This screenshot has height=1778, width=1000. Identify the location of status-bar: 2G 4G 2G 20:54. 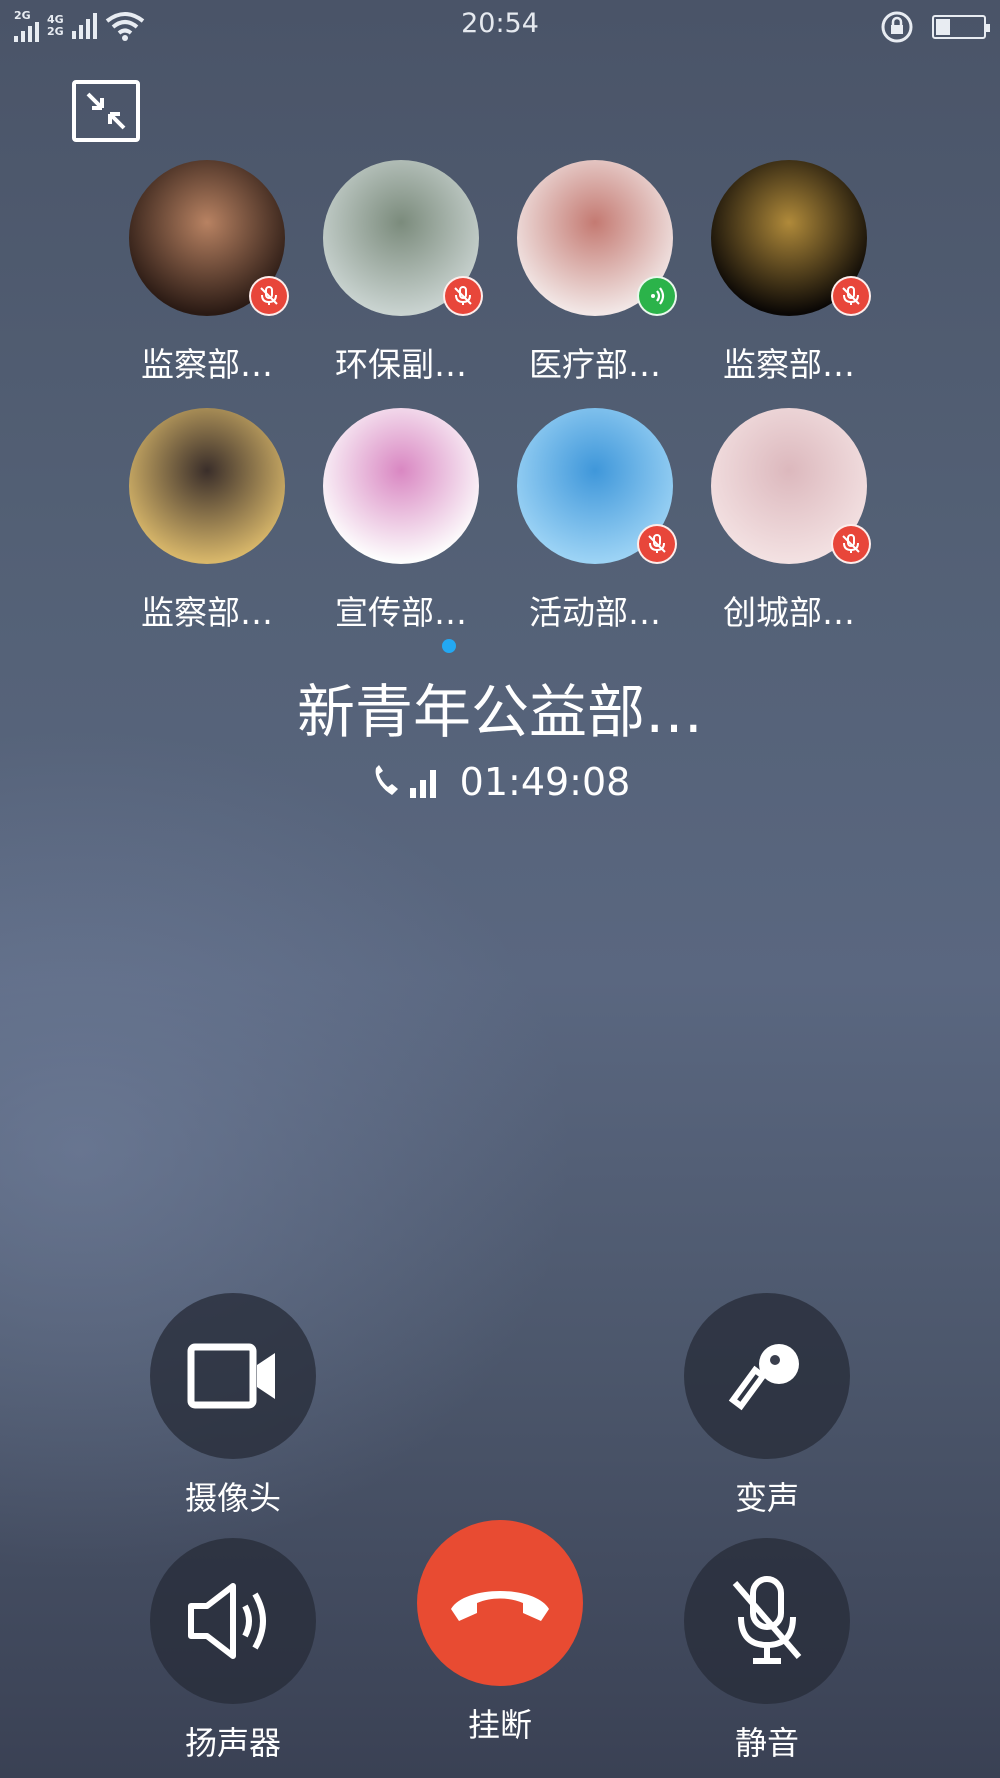
(500, 26).